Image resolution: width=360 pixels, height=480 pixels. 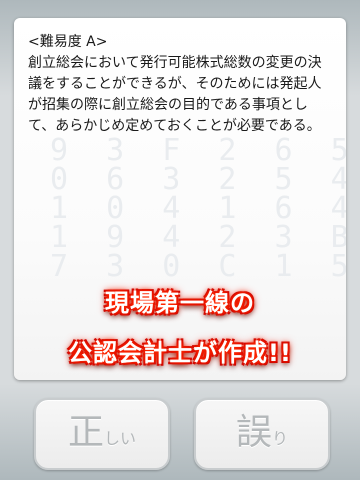 I want to click on wrong-button-kanji: 誤, so click(x=253, y=432).